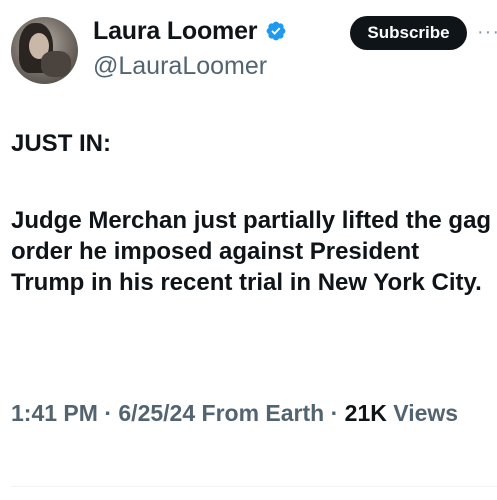  Describe the element at coordinates (263, 413) in the screenshot. I see `tweet-source: From Earth` at that location.